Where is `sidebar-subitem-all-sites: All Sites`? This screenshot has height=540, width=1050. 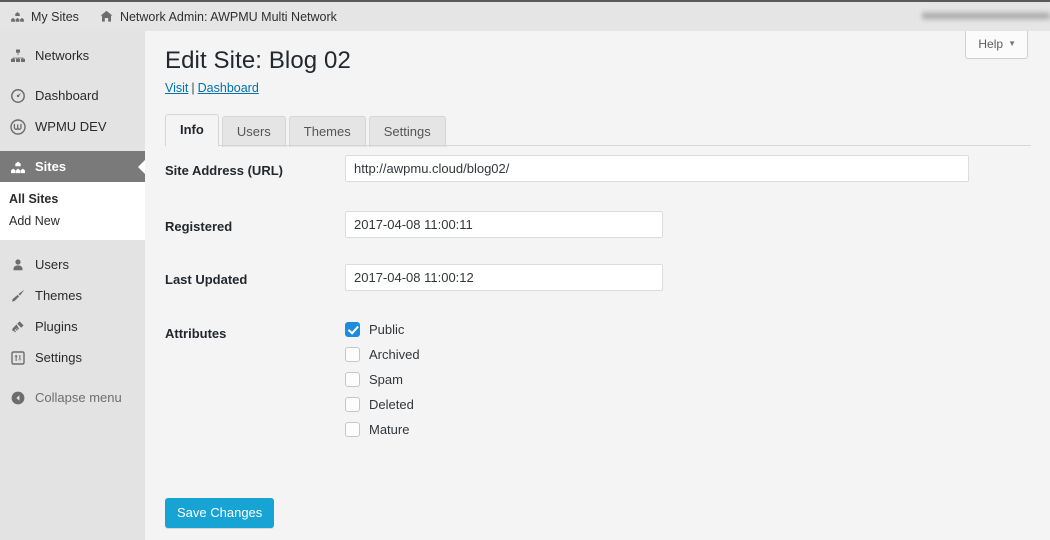
sidebar-subitem-all-sites: All Sites is located at coordinates (72, 199).